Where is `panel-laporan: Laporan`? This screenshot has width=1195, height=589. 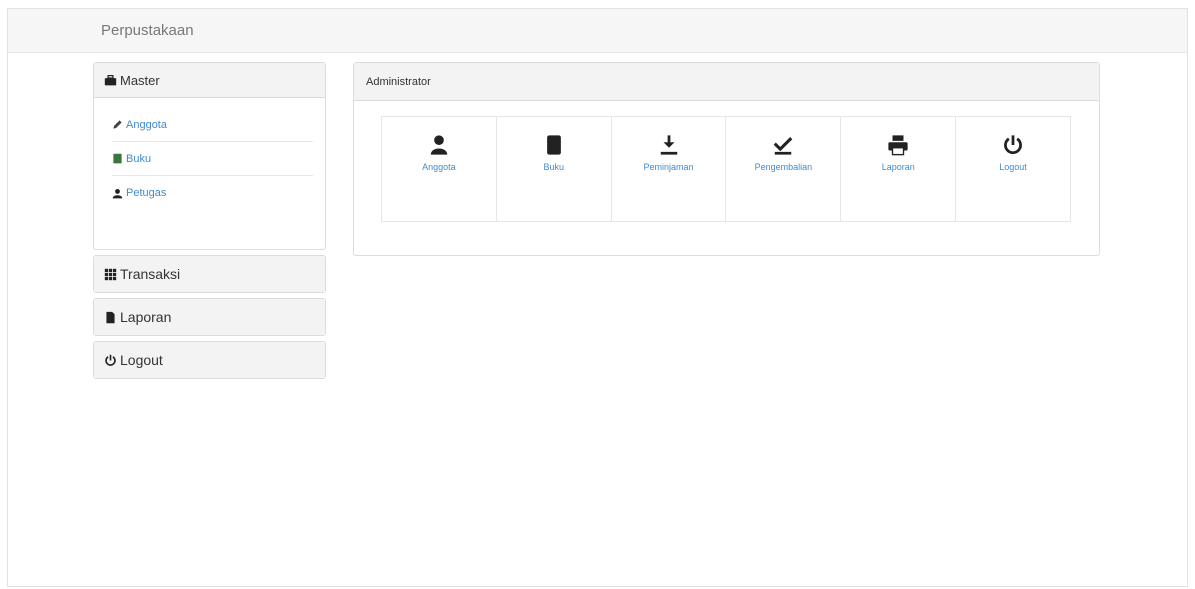 panel-laporan: Laporan is located at coordinates (209, 317).